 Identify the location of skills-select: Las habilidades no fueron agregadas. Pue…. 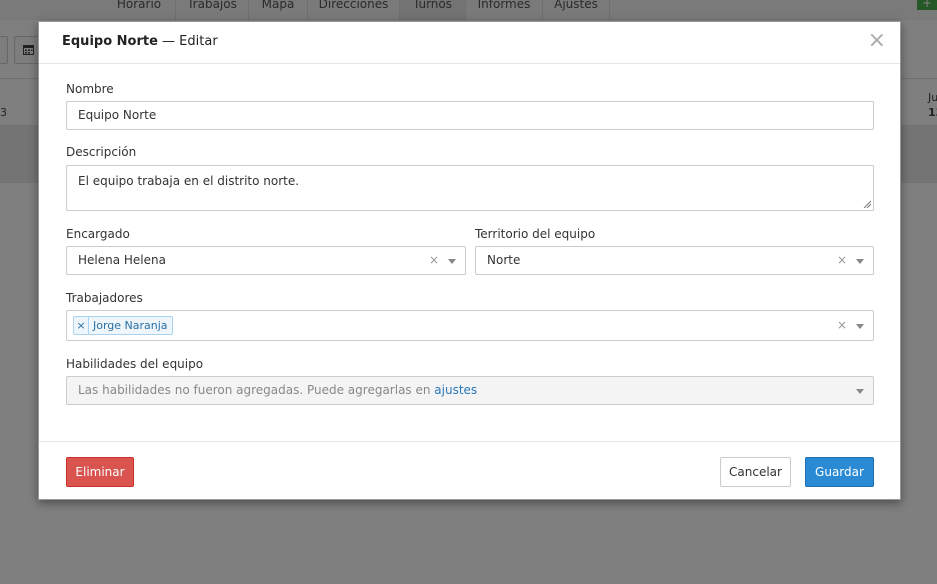
(470, 390).